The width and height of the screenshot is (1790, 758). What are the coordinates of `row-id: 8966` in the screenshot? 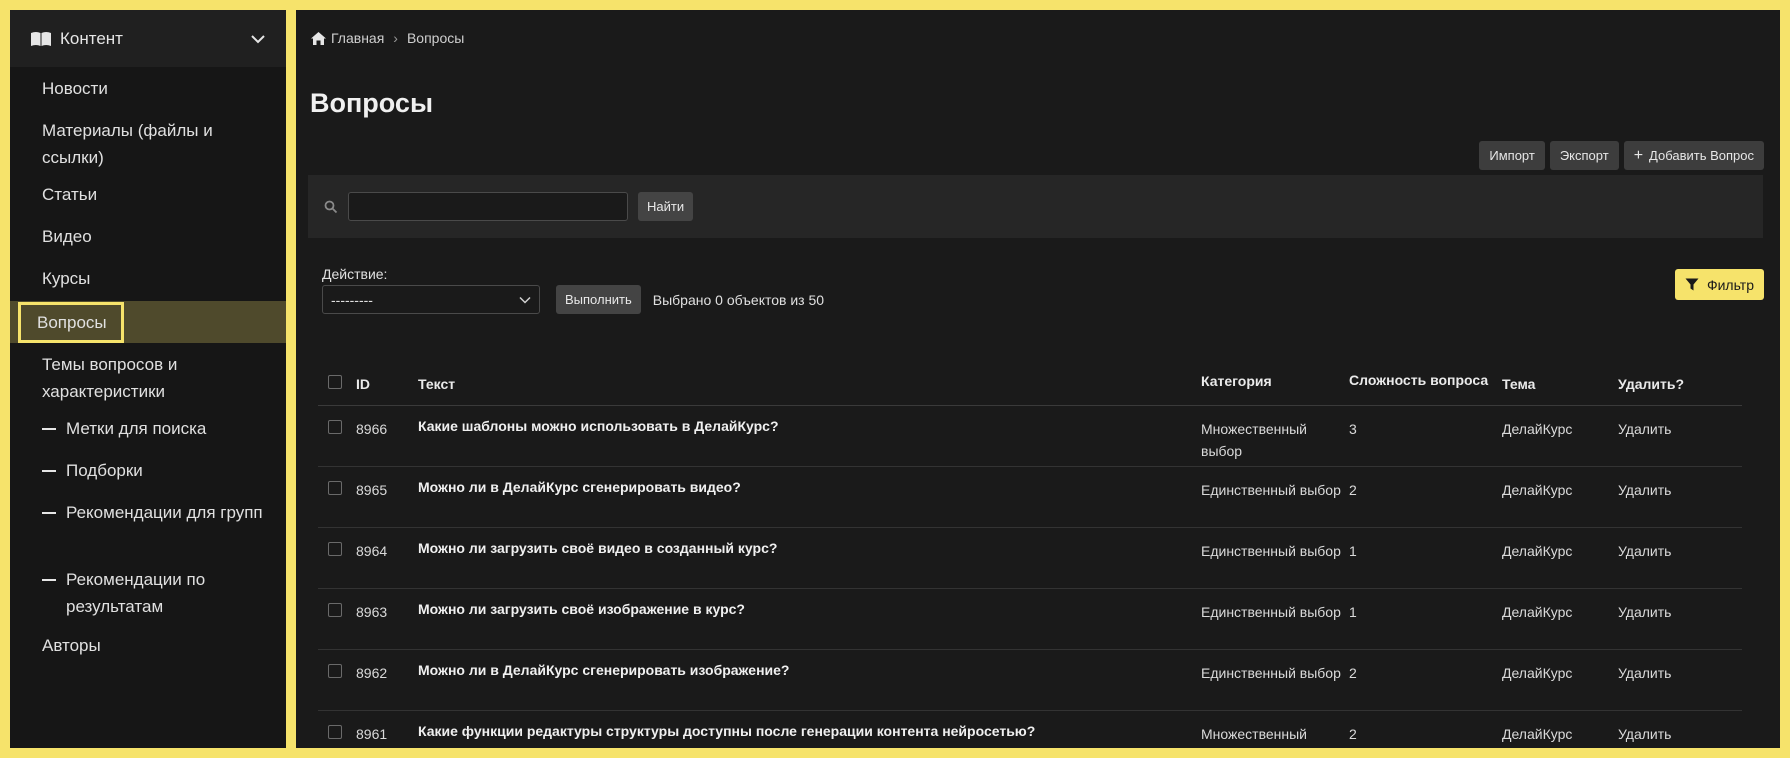 It's located at (372, 429).